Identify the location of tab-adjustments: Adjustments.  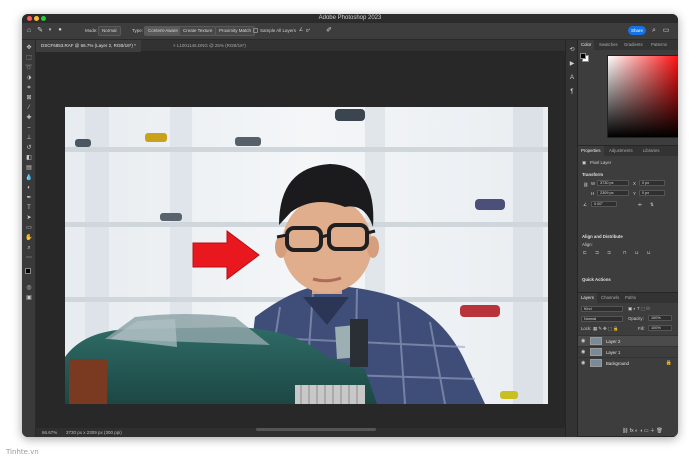
(621, 151).